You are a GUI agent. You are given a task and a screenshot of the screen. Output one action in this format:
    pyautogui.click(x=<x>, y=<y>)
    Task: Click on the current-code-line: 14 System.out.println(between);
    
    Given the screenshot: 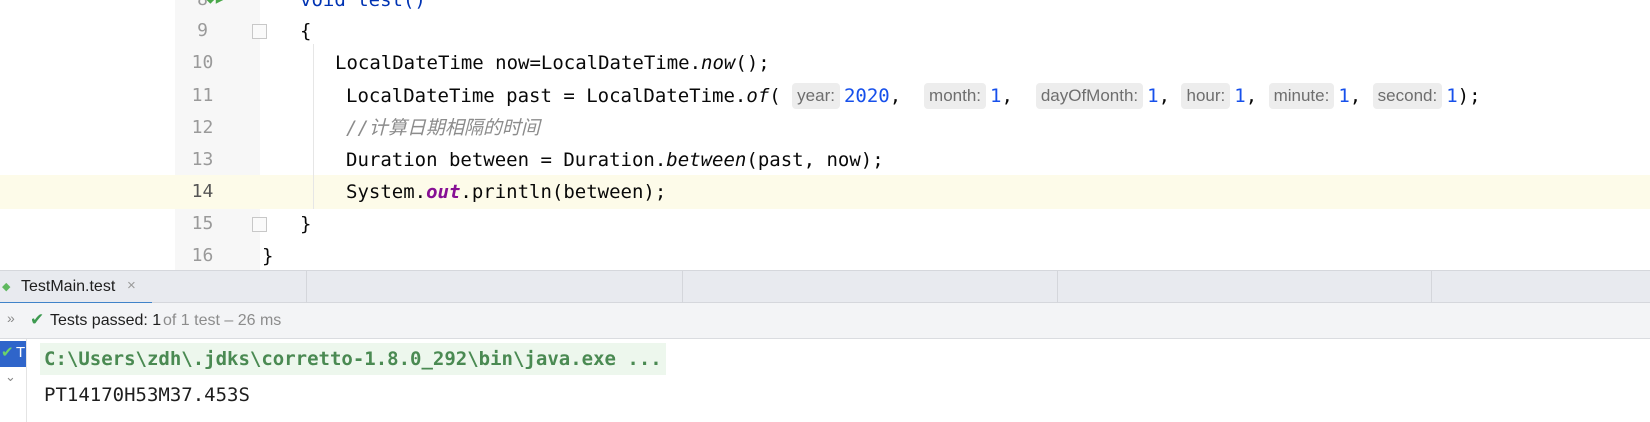 What is the action you would take?
    pyautogui.click(x=825, y=192)
    